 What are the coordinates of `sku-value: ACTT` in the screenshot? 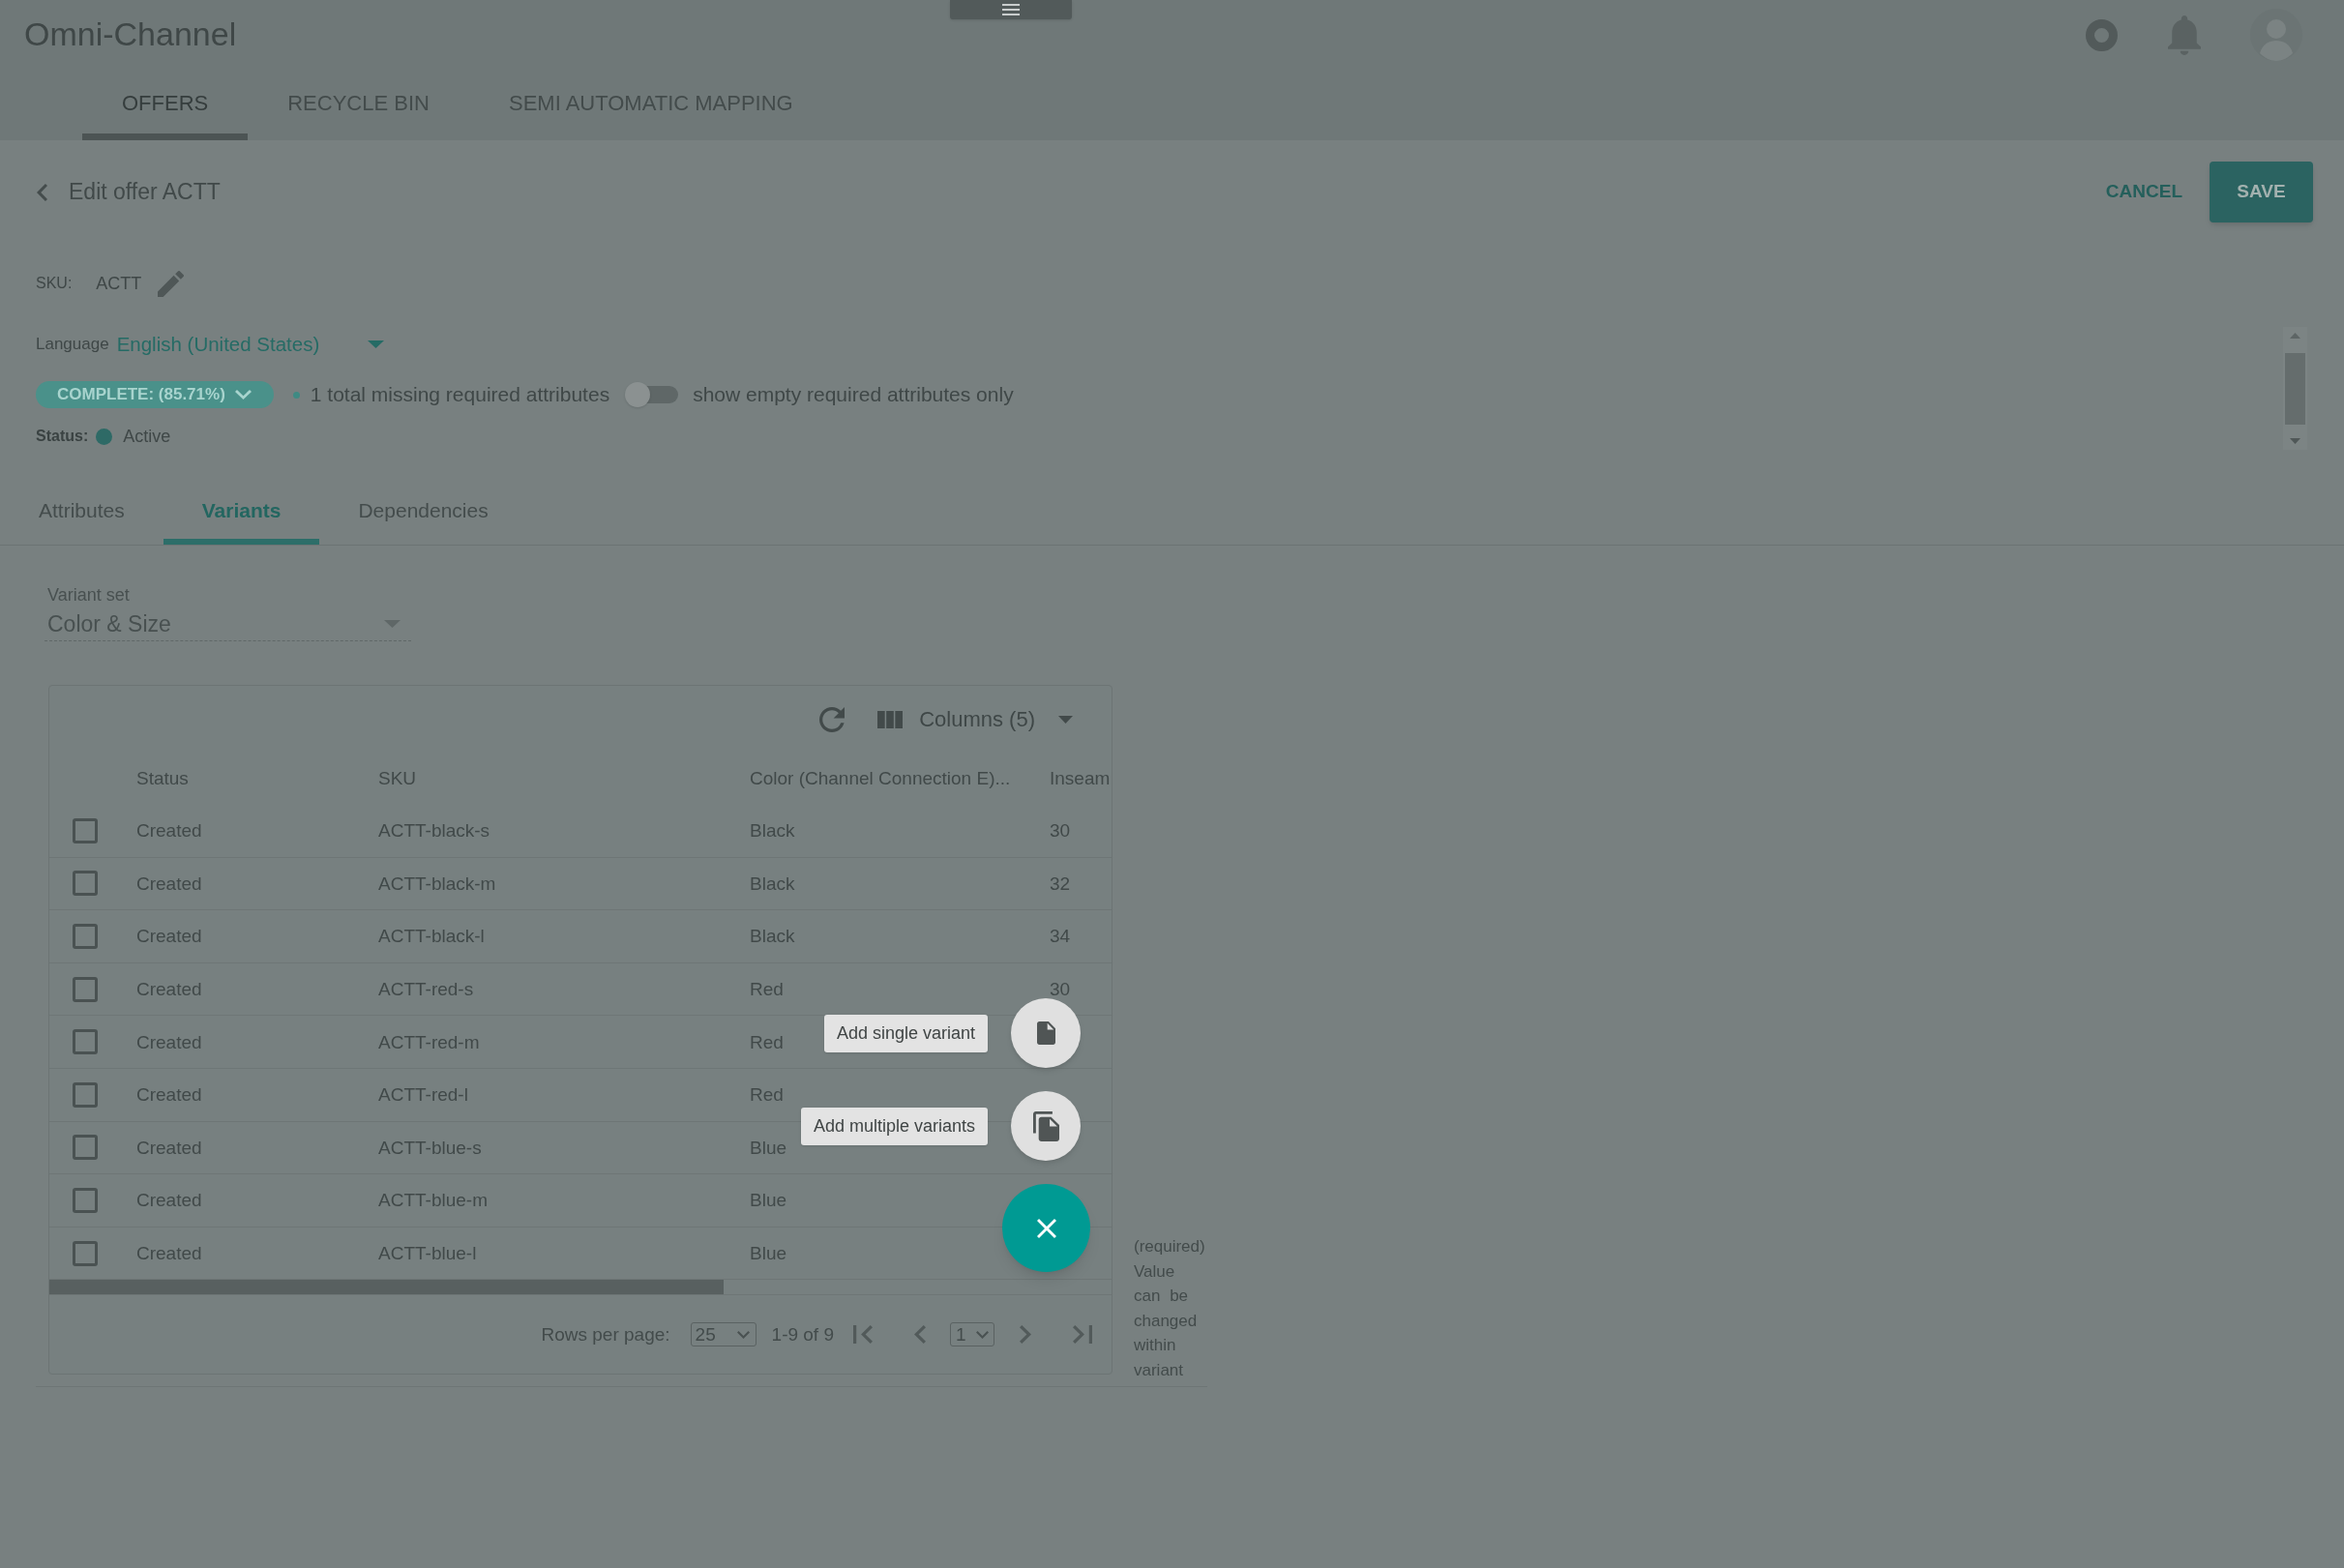 It's located at (119, 284).